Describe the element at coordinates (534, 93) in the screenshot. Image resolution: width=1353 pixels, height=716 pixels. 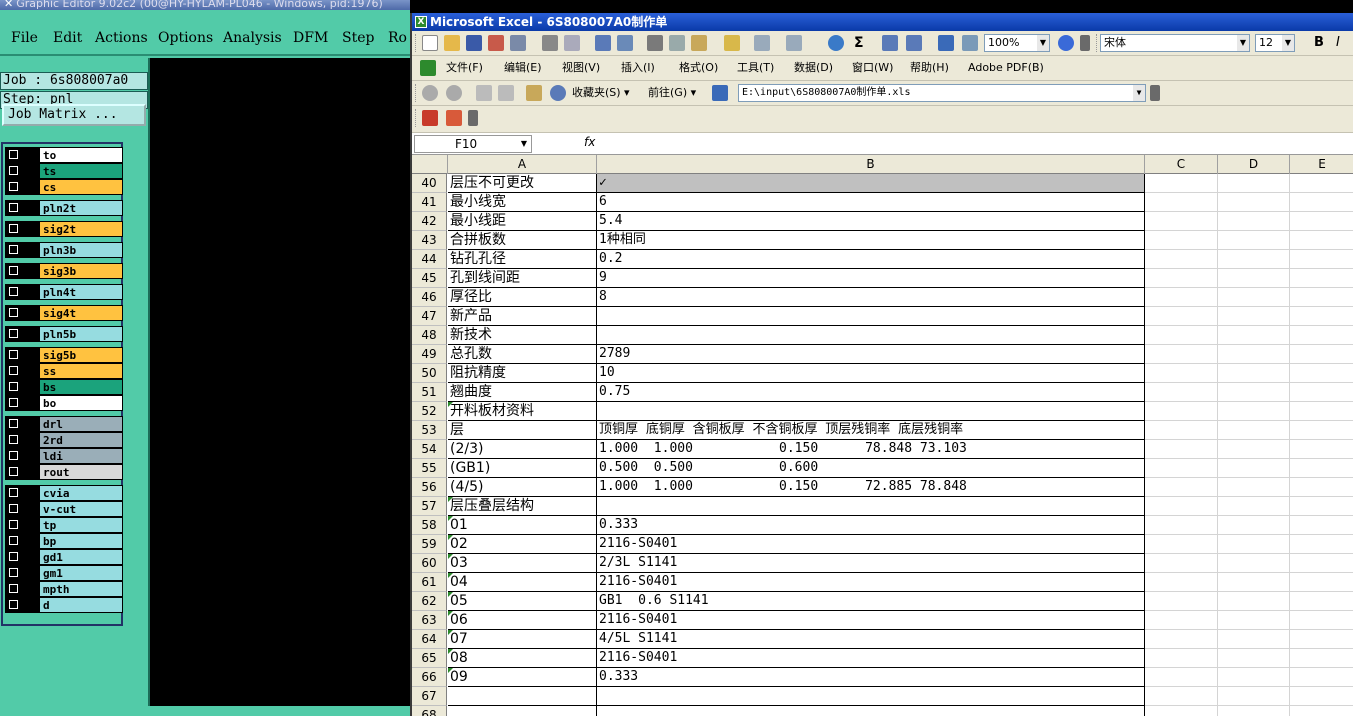
I see `home-icon` at that location.